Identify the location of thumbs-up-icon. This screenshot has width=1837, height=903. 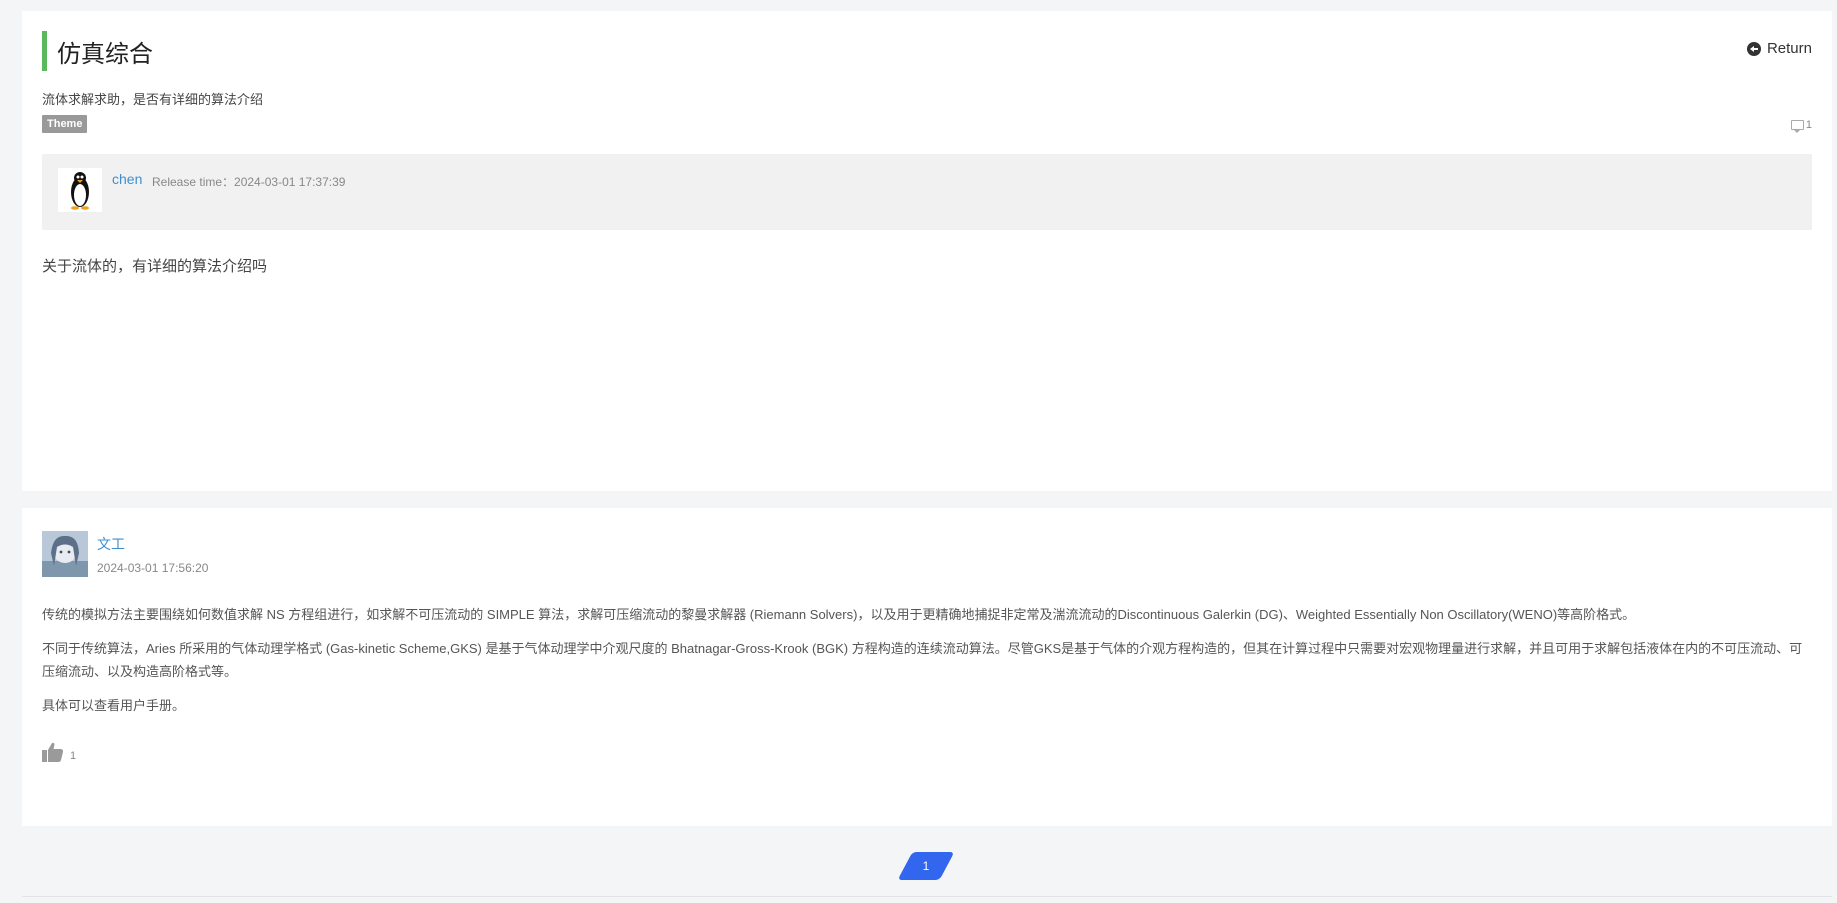
(53, 752).